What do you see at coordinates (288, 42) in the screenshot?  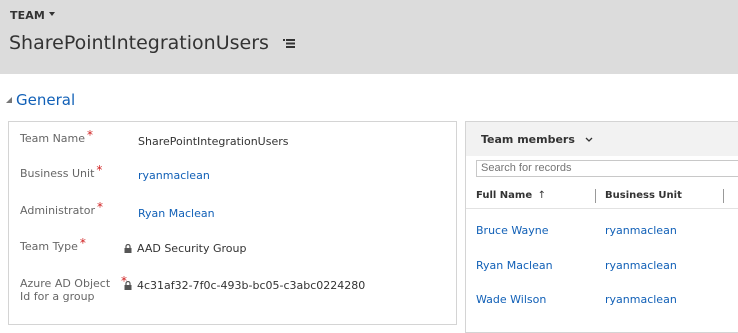 I see `hamburger-menu-icon` at bounding box center [288, 42].